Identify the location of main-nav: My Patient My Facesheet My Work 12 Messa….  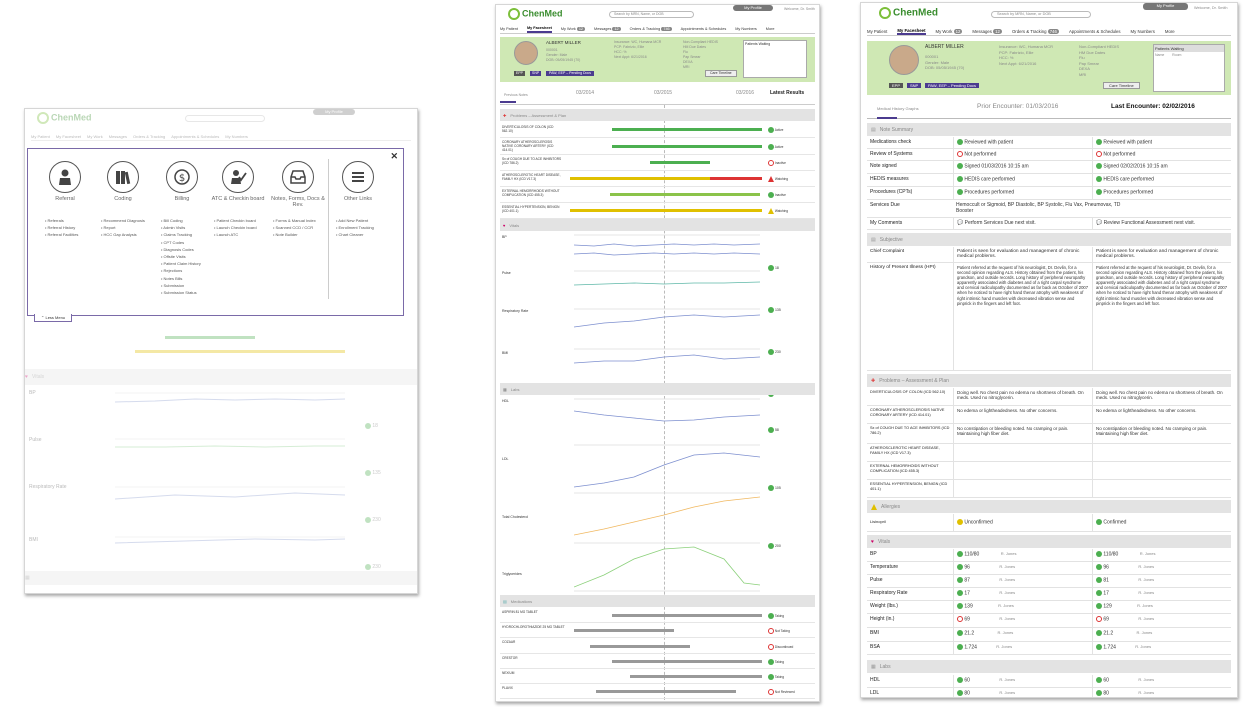
(1049, 31).